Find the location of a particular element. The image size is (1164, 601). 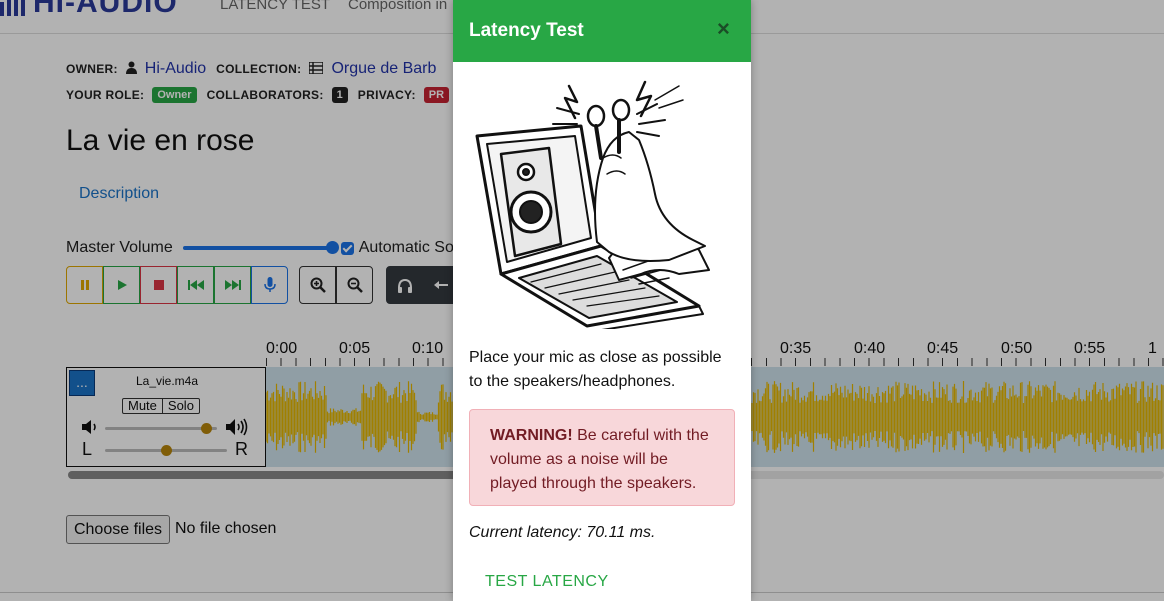

modal-header: Latency Test × is located at coordinates (602, 31).